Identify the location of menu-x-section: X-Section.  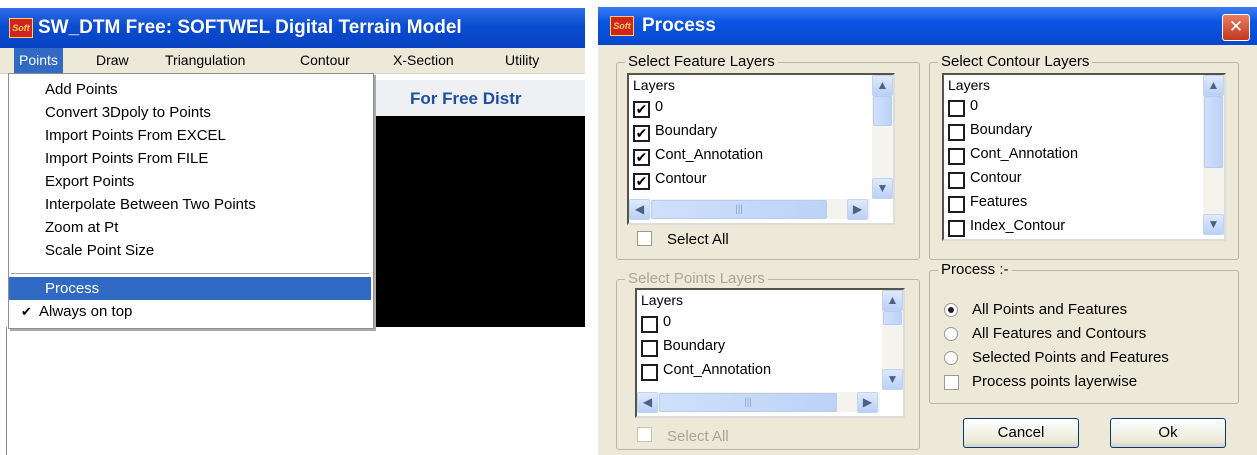
(423, 60).